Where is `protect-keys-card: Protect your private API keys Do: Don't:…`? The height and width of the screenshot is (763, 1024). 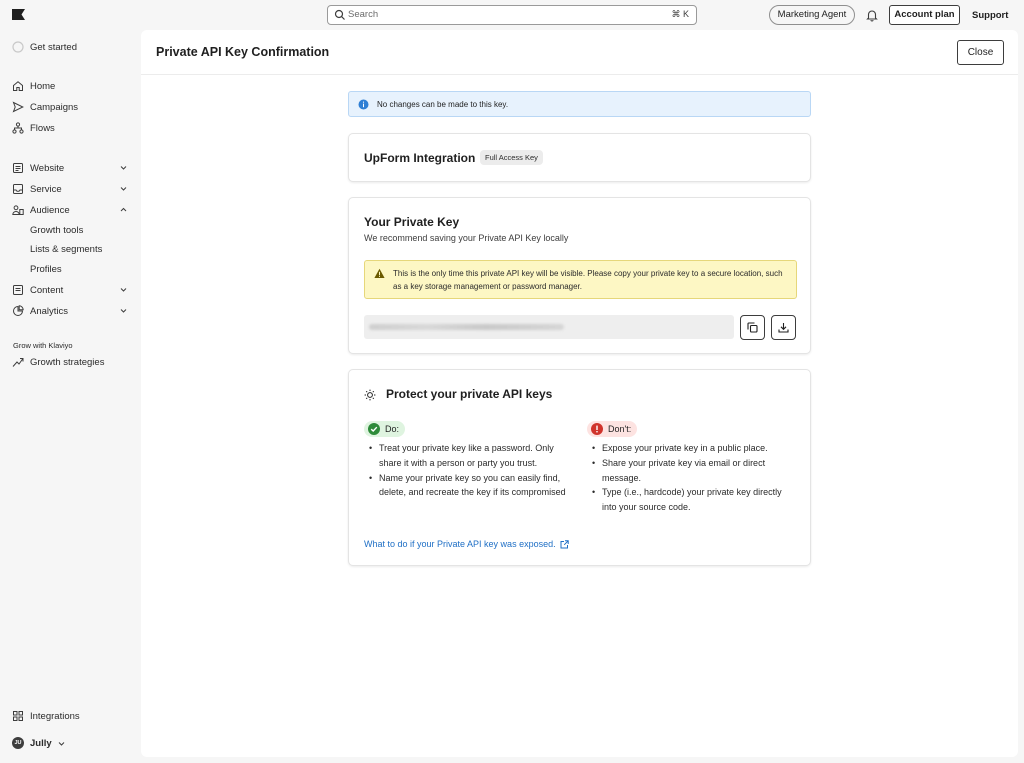 protect-keys-card: Protect your private API keys Do: Don't:… is located at coordinates (579, 467).